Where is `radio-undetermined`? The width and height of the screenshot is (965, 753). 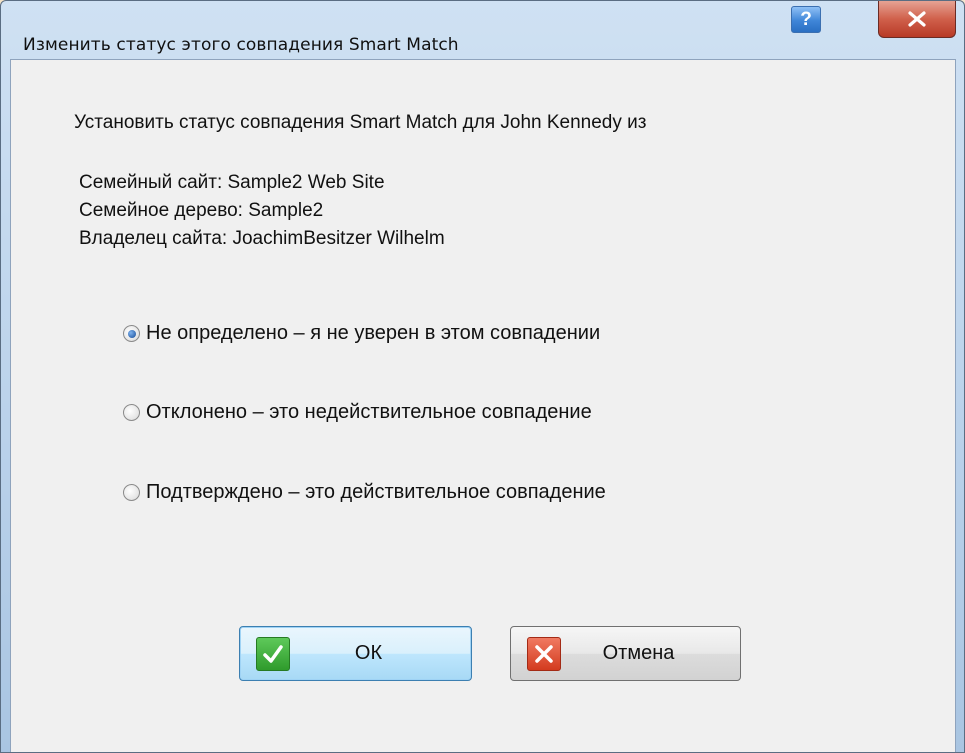 radio-undetermined is located at coordinates (131, 333).